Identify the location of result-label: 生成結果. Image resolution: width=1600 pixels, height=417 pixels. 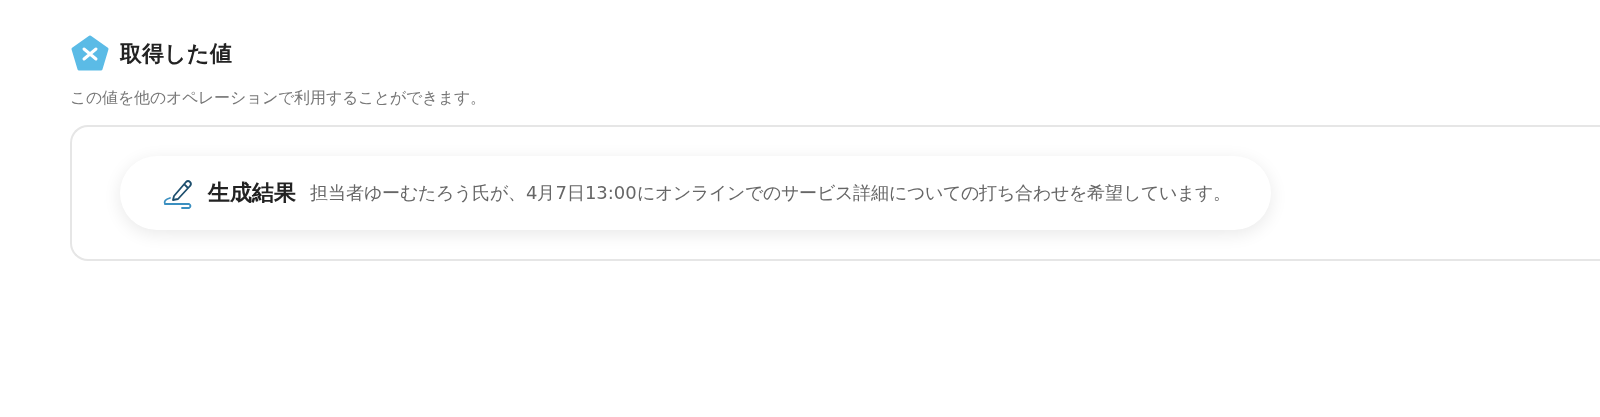
(252, 193).